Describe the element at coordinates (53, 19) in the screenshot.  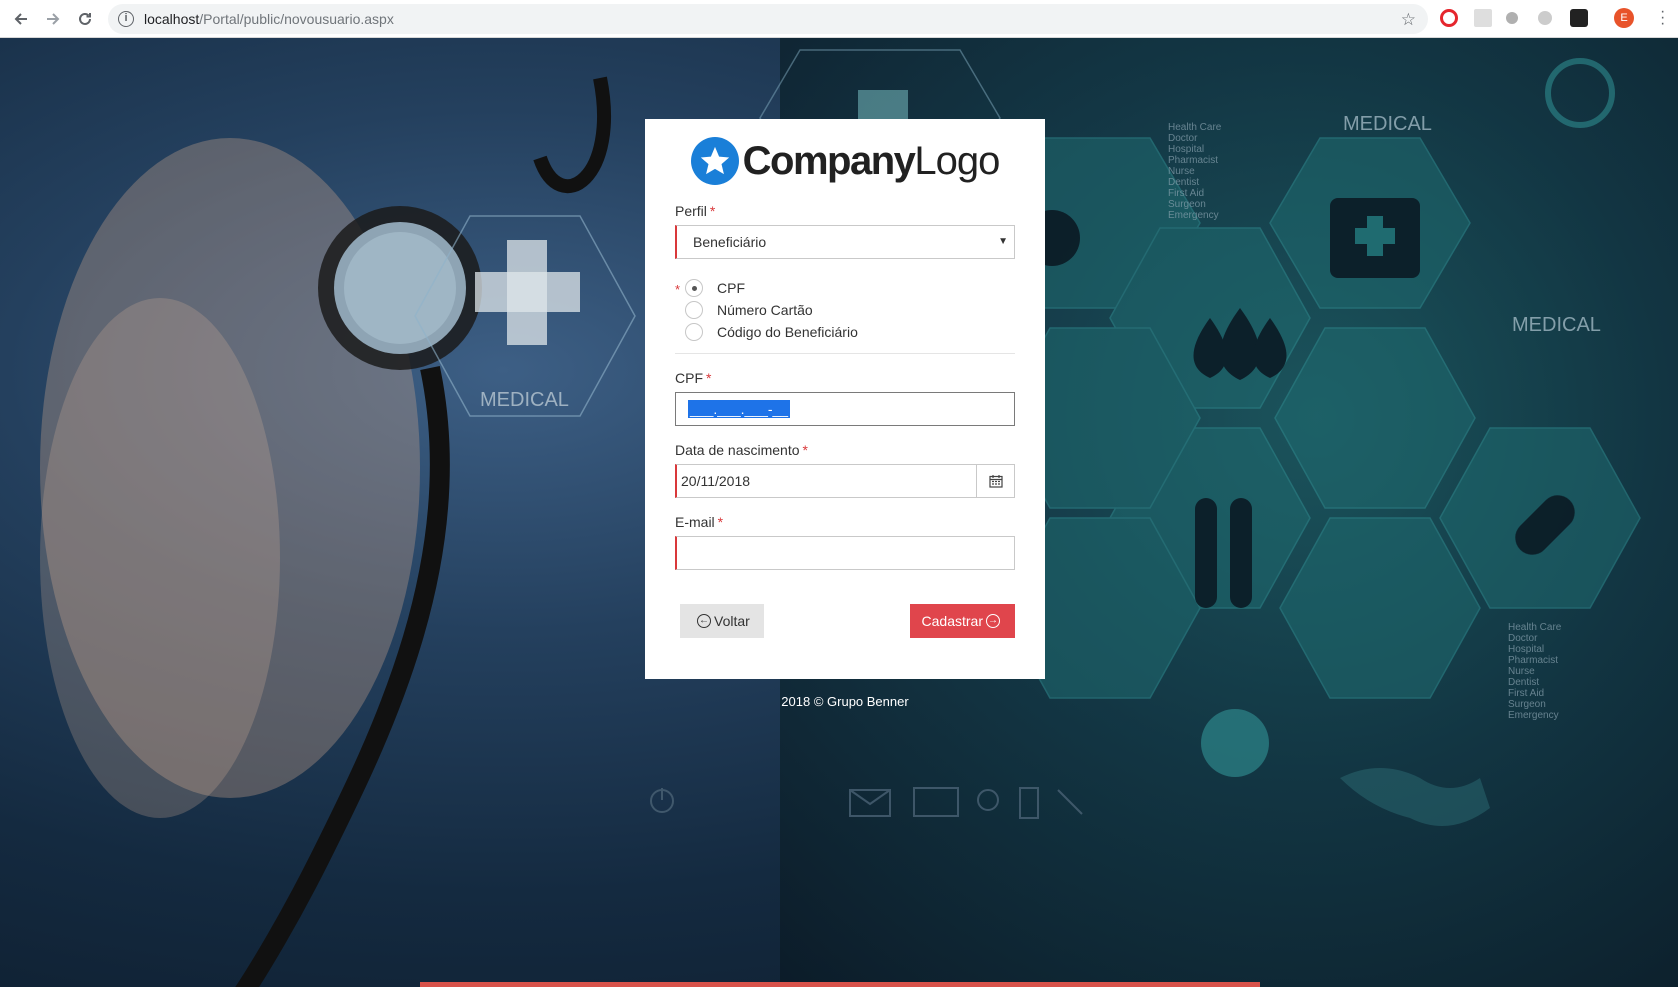
I see `forward-arrow-icon` at that location.